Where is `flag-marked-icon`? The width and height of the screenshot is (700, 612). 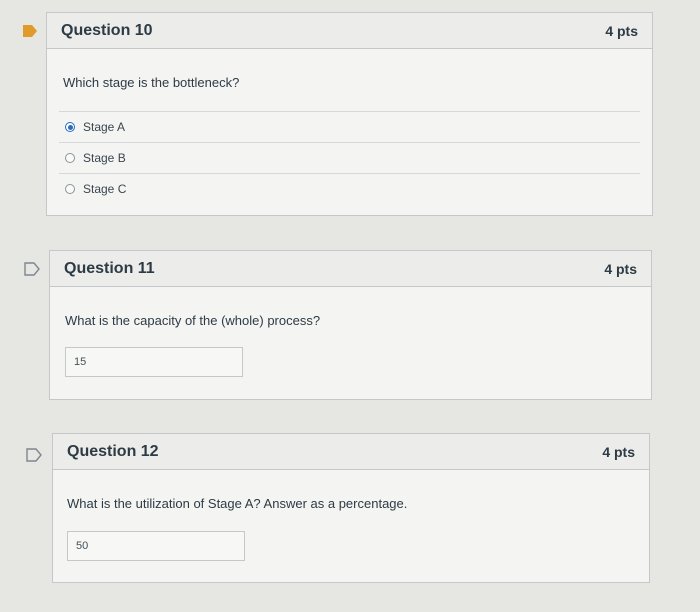
flag-marked-icon is located at coordinates (30, 31).